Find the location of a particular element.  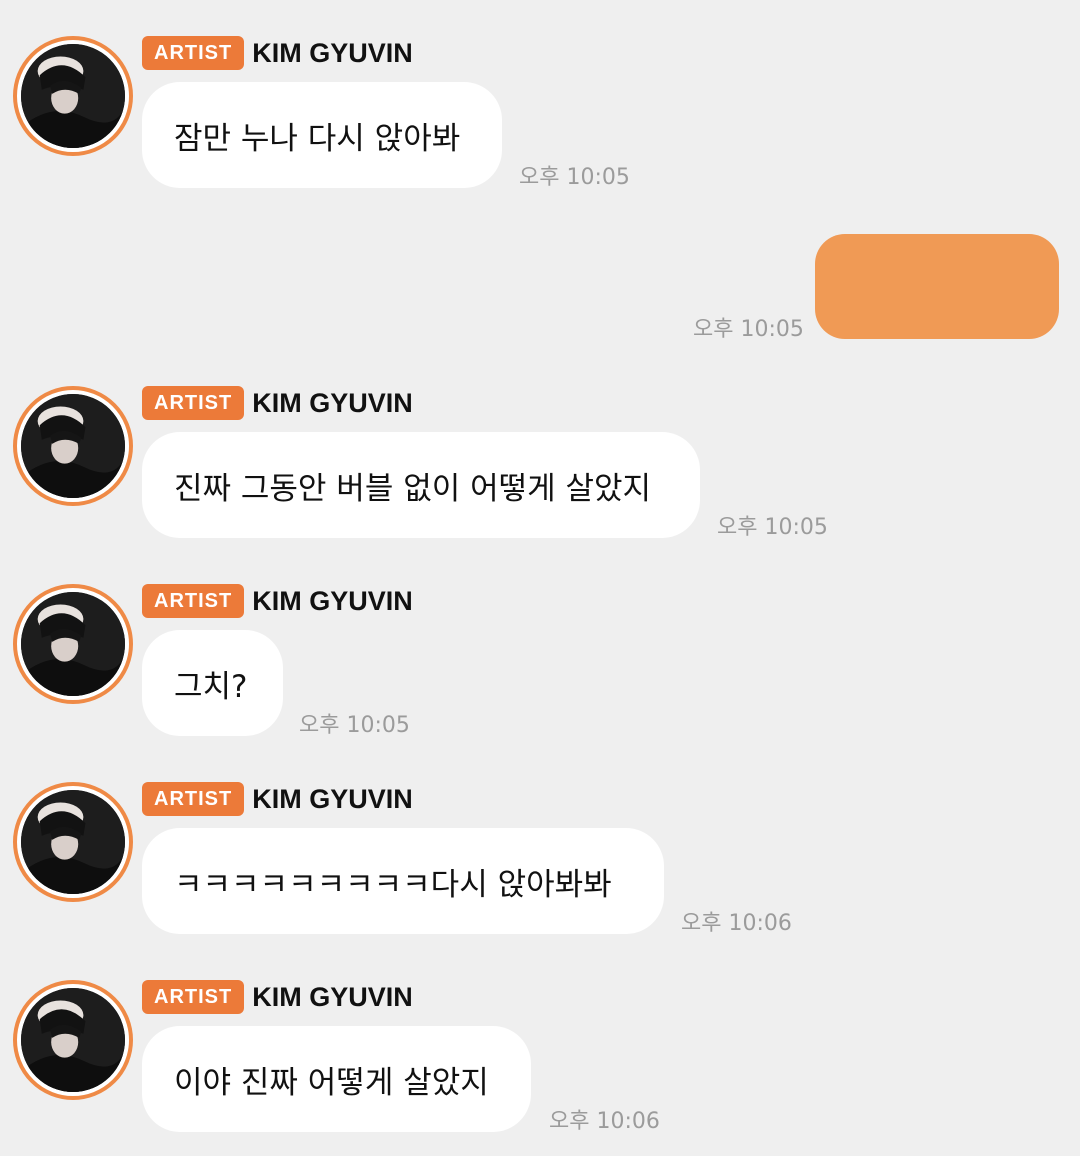

message-bubble: 그치? is located at coordinates (212, 683).